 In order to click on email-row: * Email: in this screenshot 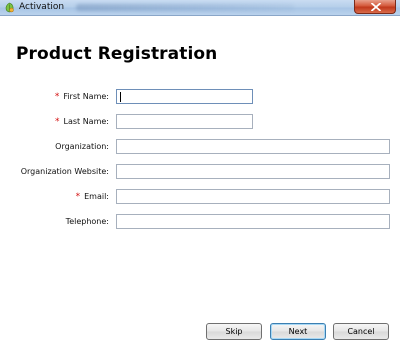, I will do `click(200, 197)`.